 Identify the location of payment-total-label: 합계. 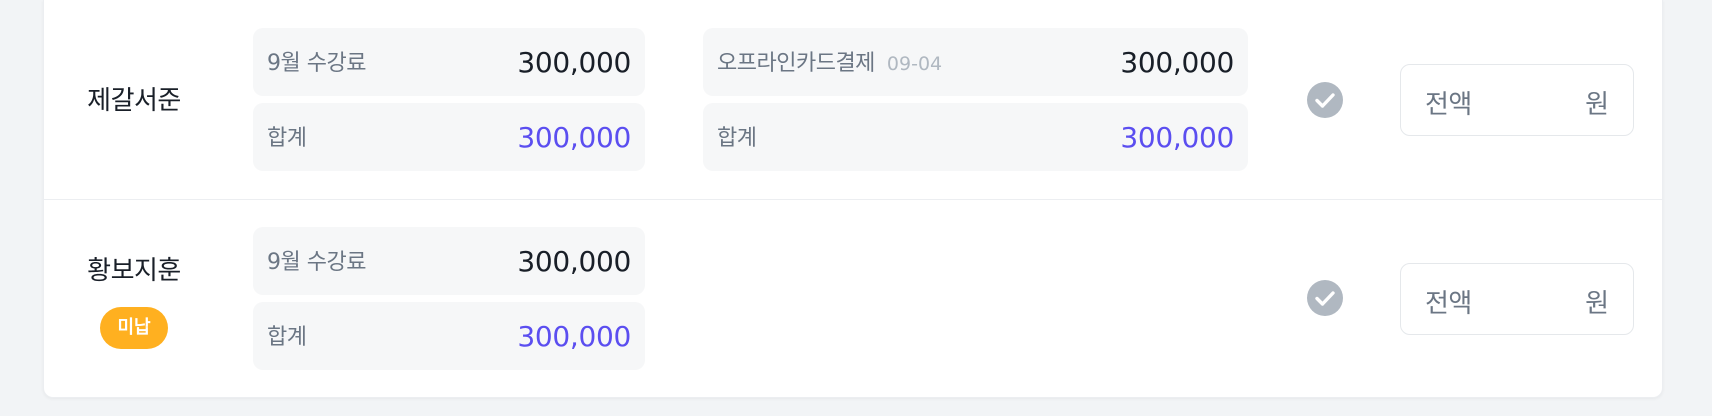
(737, 138).